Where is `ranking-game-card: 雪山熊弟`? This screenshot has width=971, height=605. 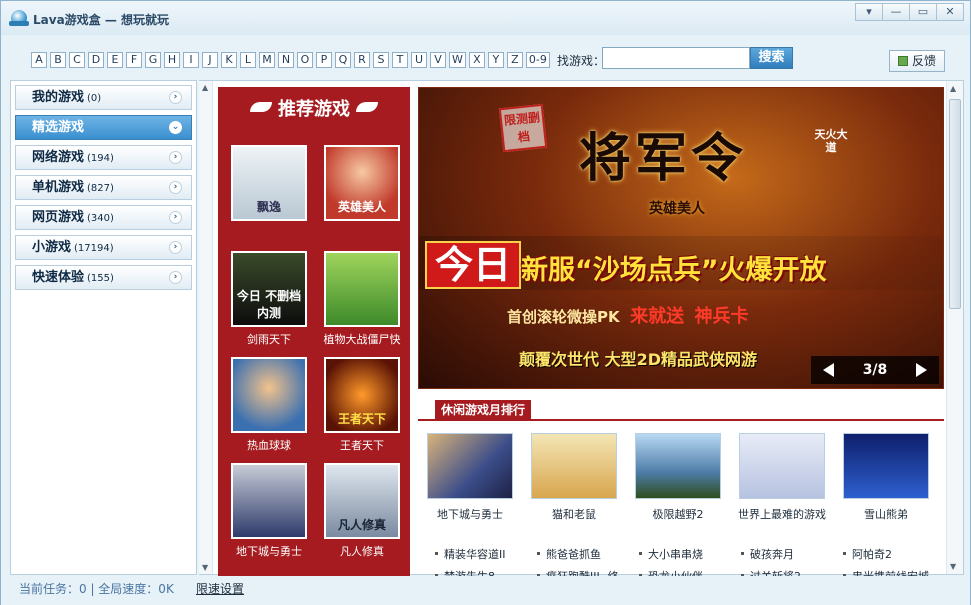
ranking-game-card: 雪山熊弟 is located at coordinates (886, 477).